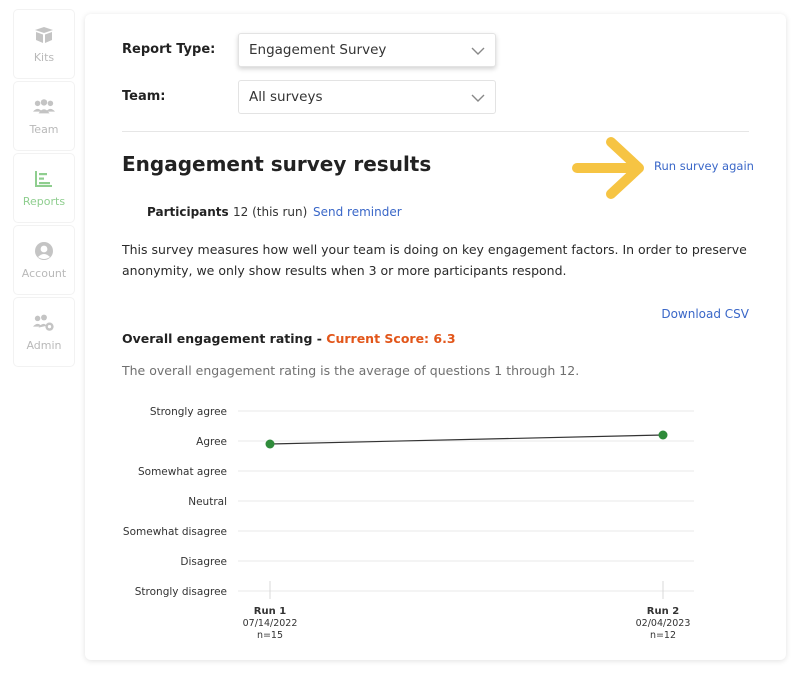  What do you see at coordinates (270, 635) in the screenshot?
I see `x-tick-count: n=15` at bounding box center [270, 635].